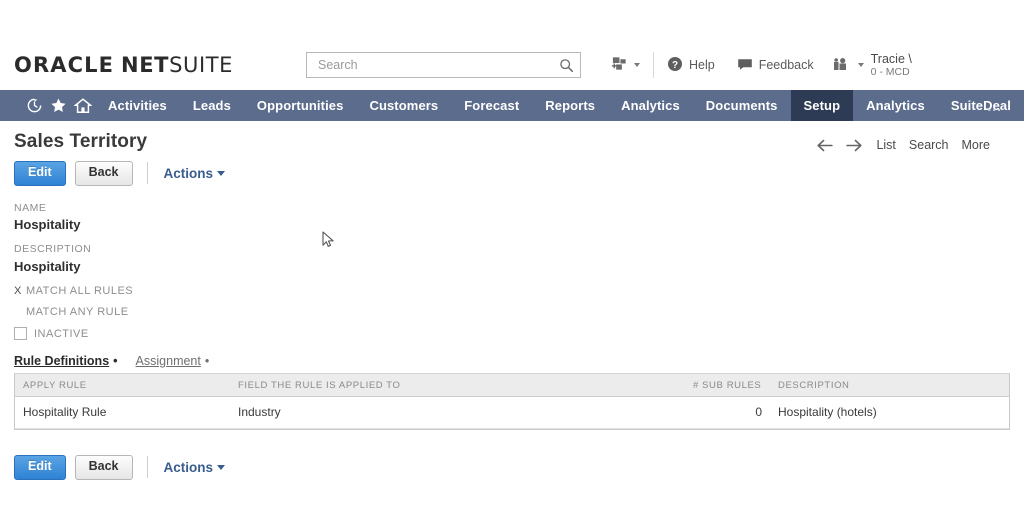 The image size is (1024, 512). Describe the element at coordinates (122, 413) in the screenshot. I see `cell-apply-rule: Hospitality Rule` at that location.